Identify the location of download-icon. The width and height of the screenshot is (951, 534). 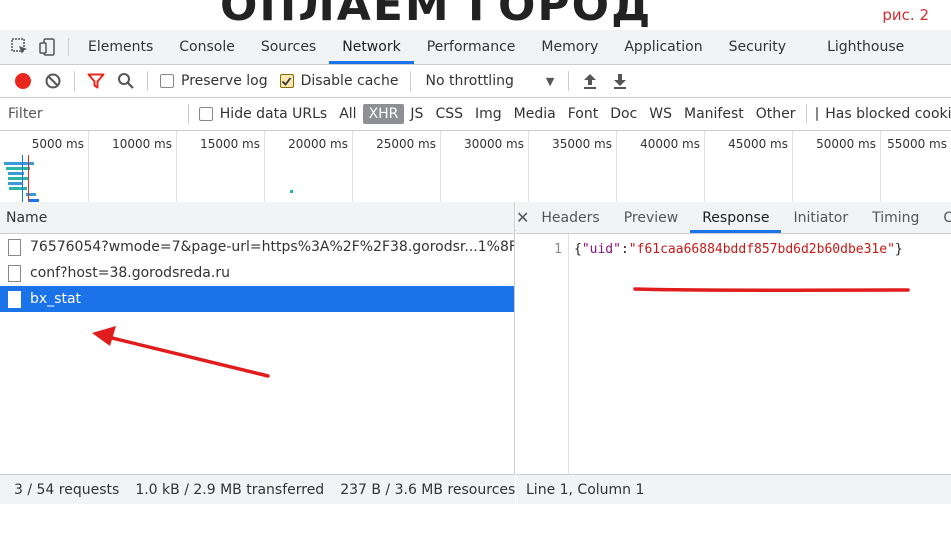
(620, 81).